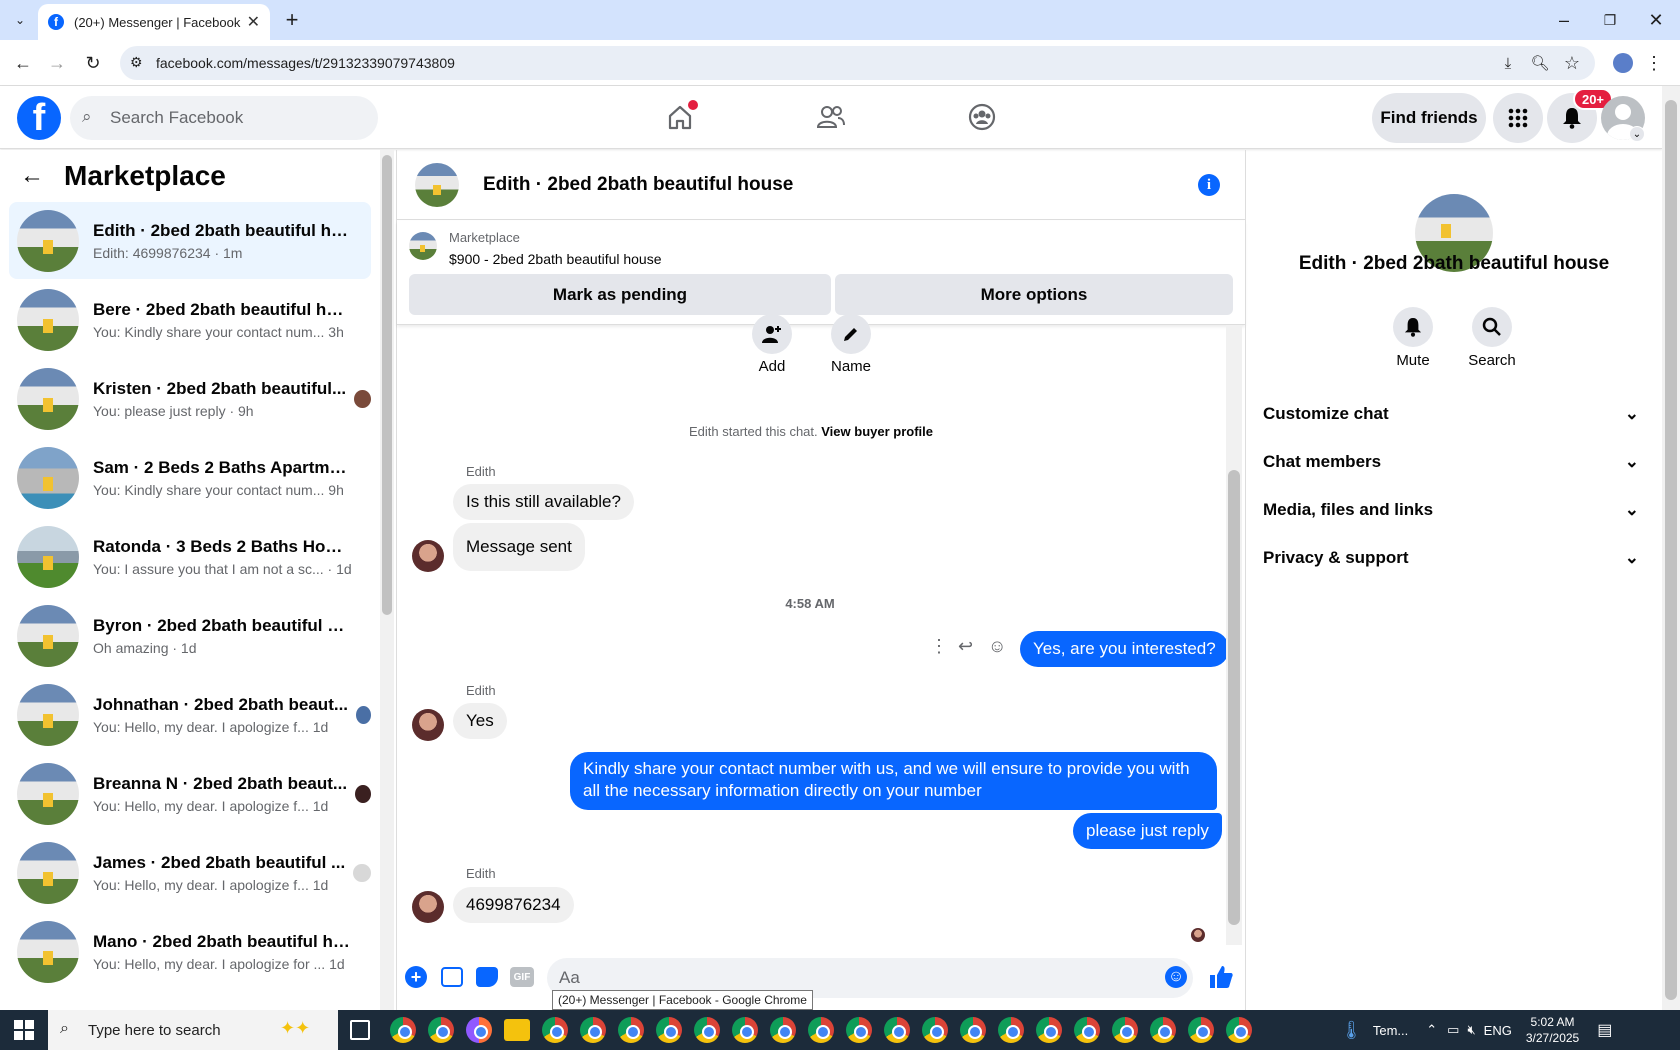 The height and width of the screenshot is (1050, 1680). What do you see at coordinates (1508, 63) in the screenshot?
I see `install-app-icon: ⤓` at bounding box center [1508, 63].